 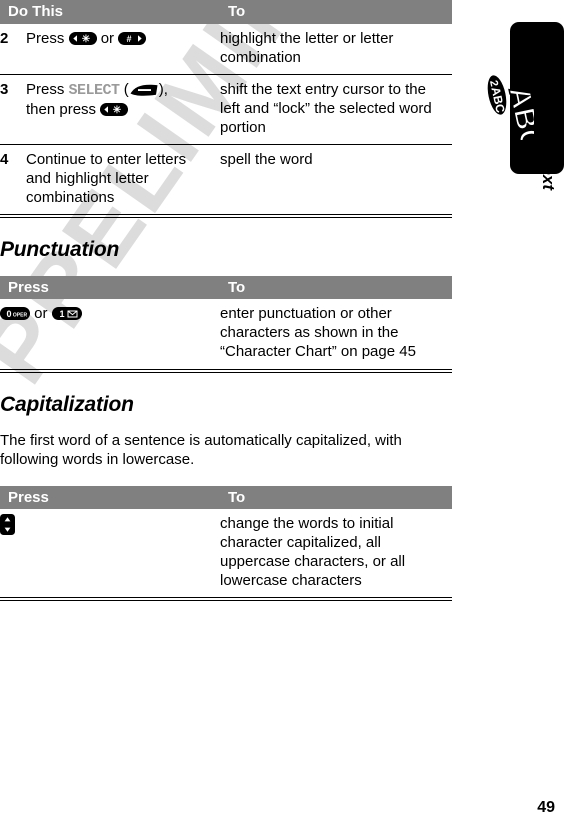 What do you see at coordinates (13, 109) in the screenshot?
I see `step-number: 3` at bounding box center [13, 109].